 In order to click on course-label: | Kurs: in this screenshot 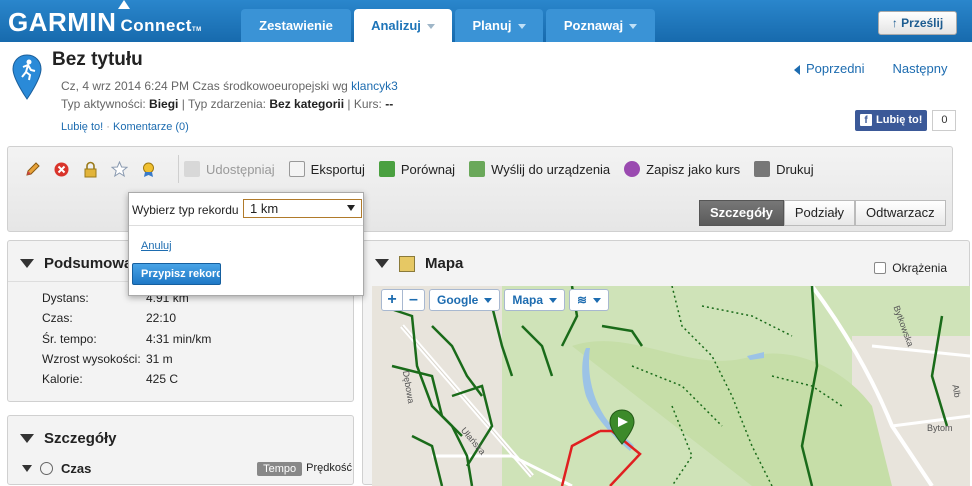, I will do `click(364, 104)`.